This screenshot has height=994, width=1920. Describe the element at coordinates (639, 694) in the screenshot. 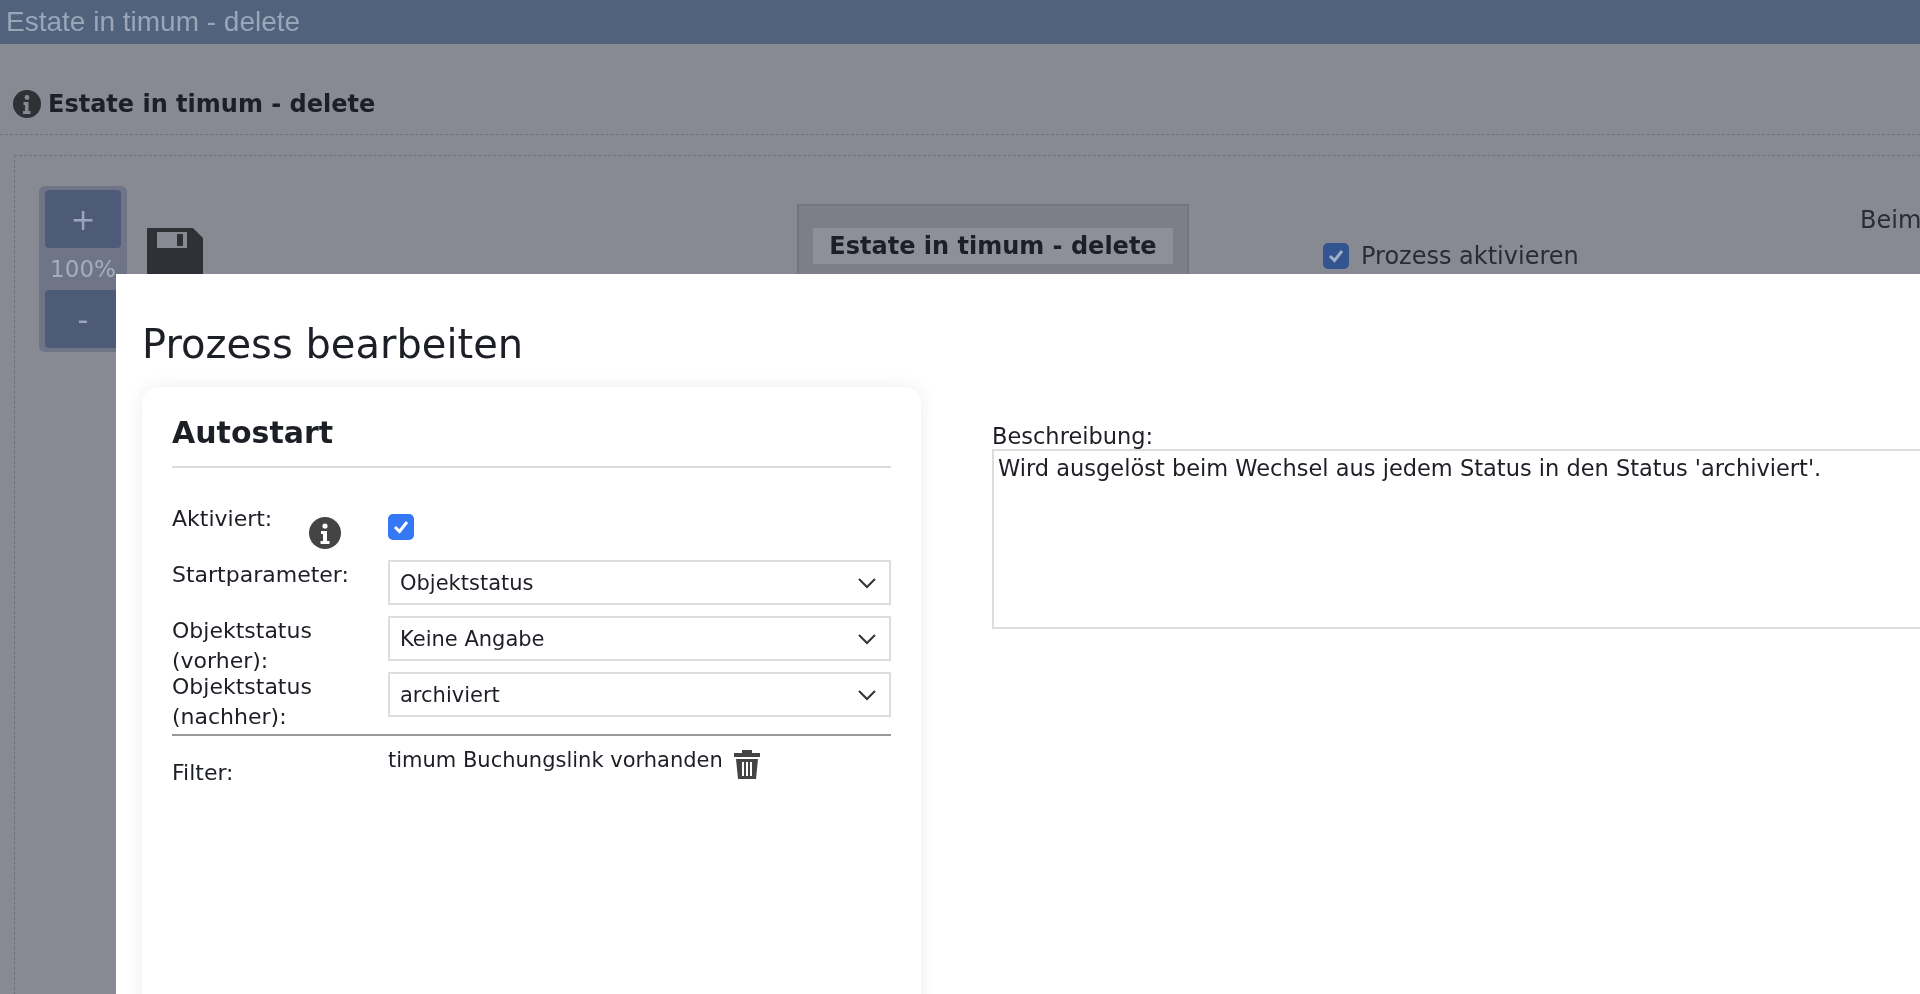

I see `select-field: archiviert` at that location.